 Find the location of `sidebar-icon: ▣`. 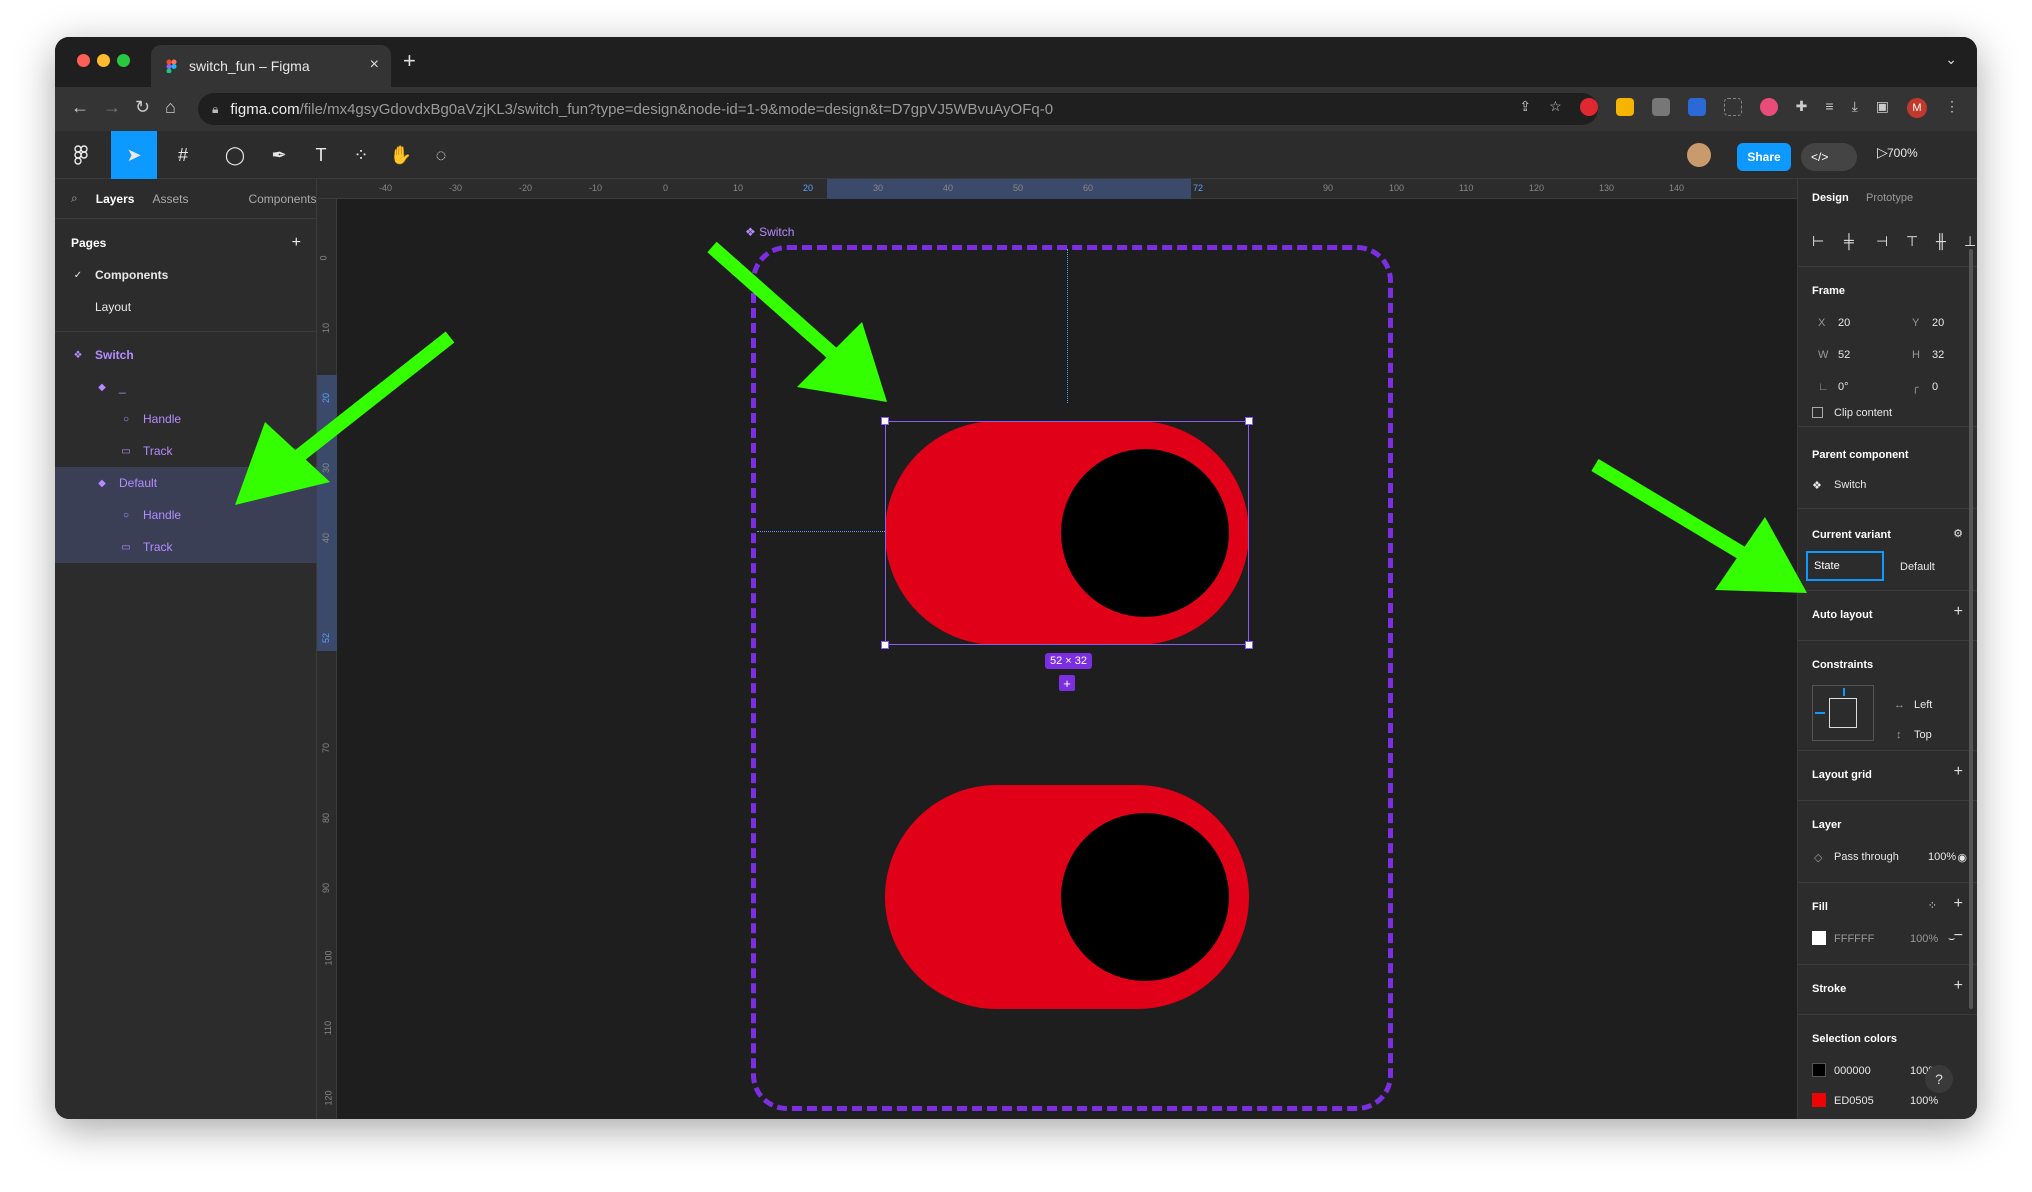

sidebar-icon: ▣ is located at coordinates (1882, 108).